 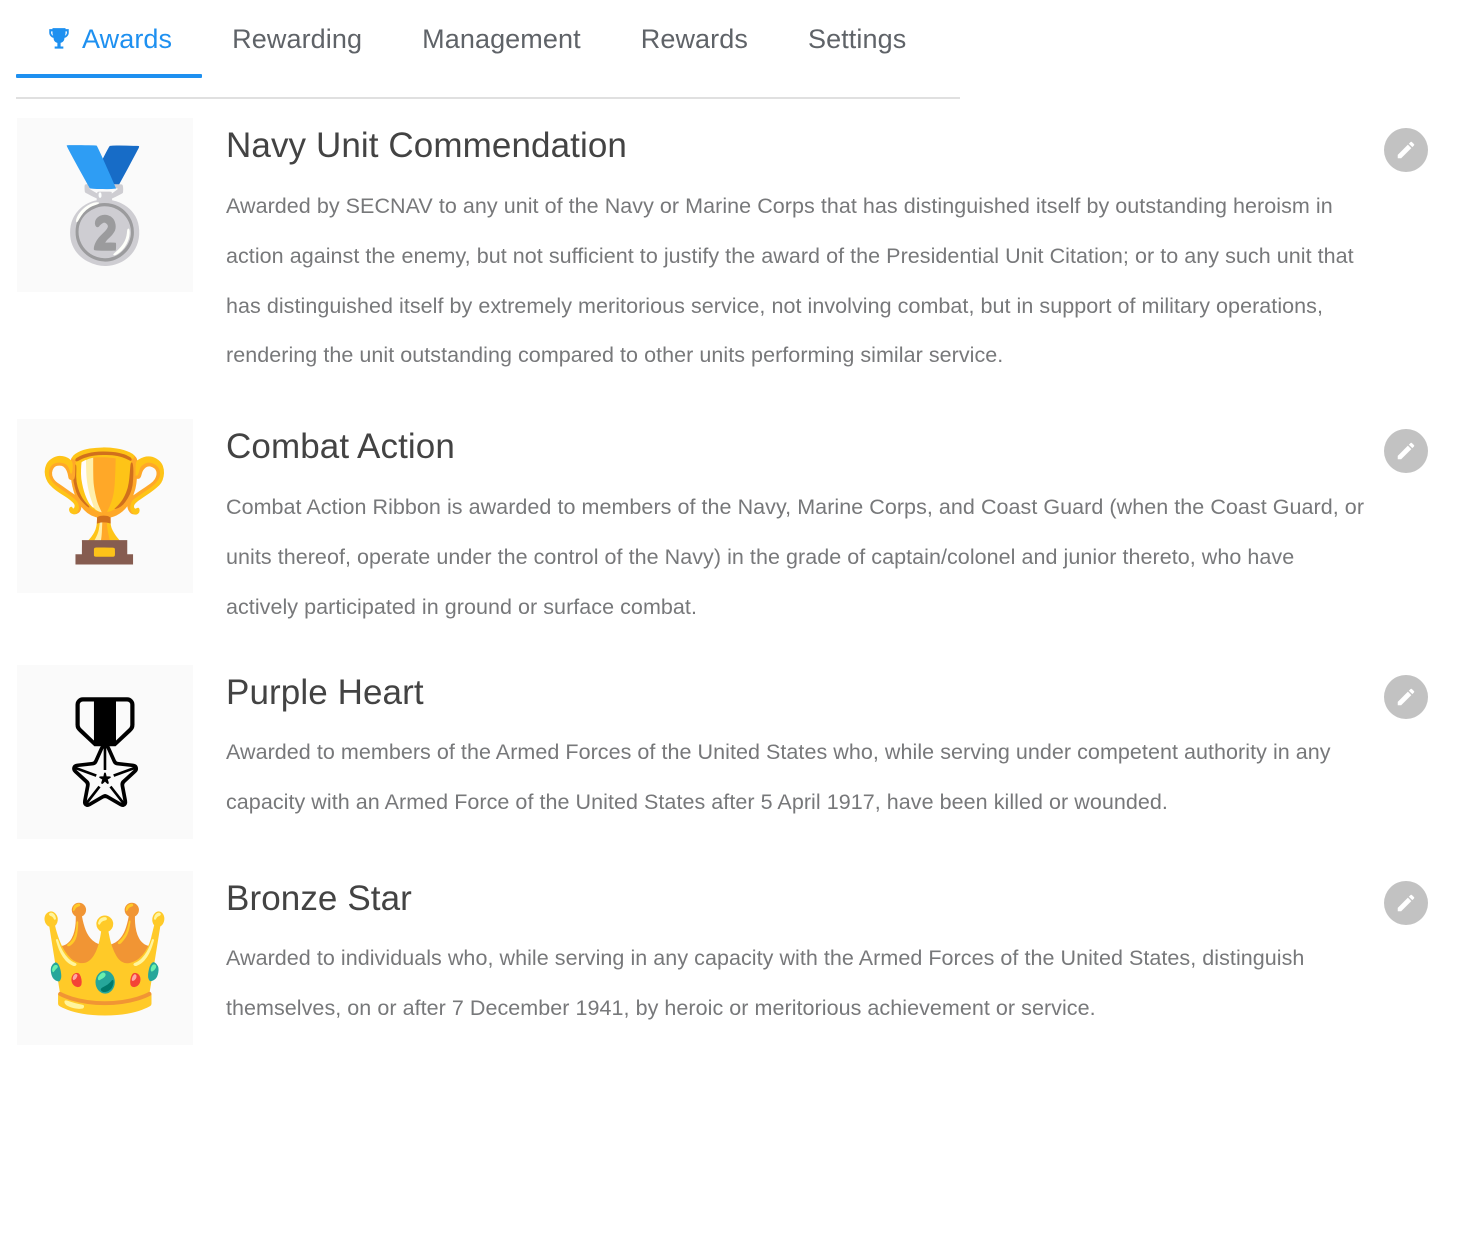 I want to click on tab-rewards: Rewards, so click(x=694, y=38).